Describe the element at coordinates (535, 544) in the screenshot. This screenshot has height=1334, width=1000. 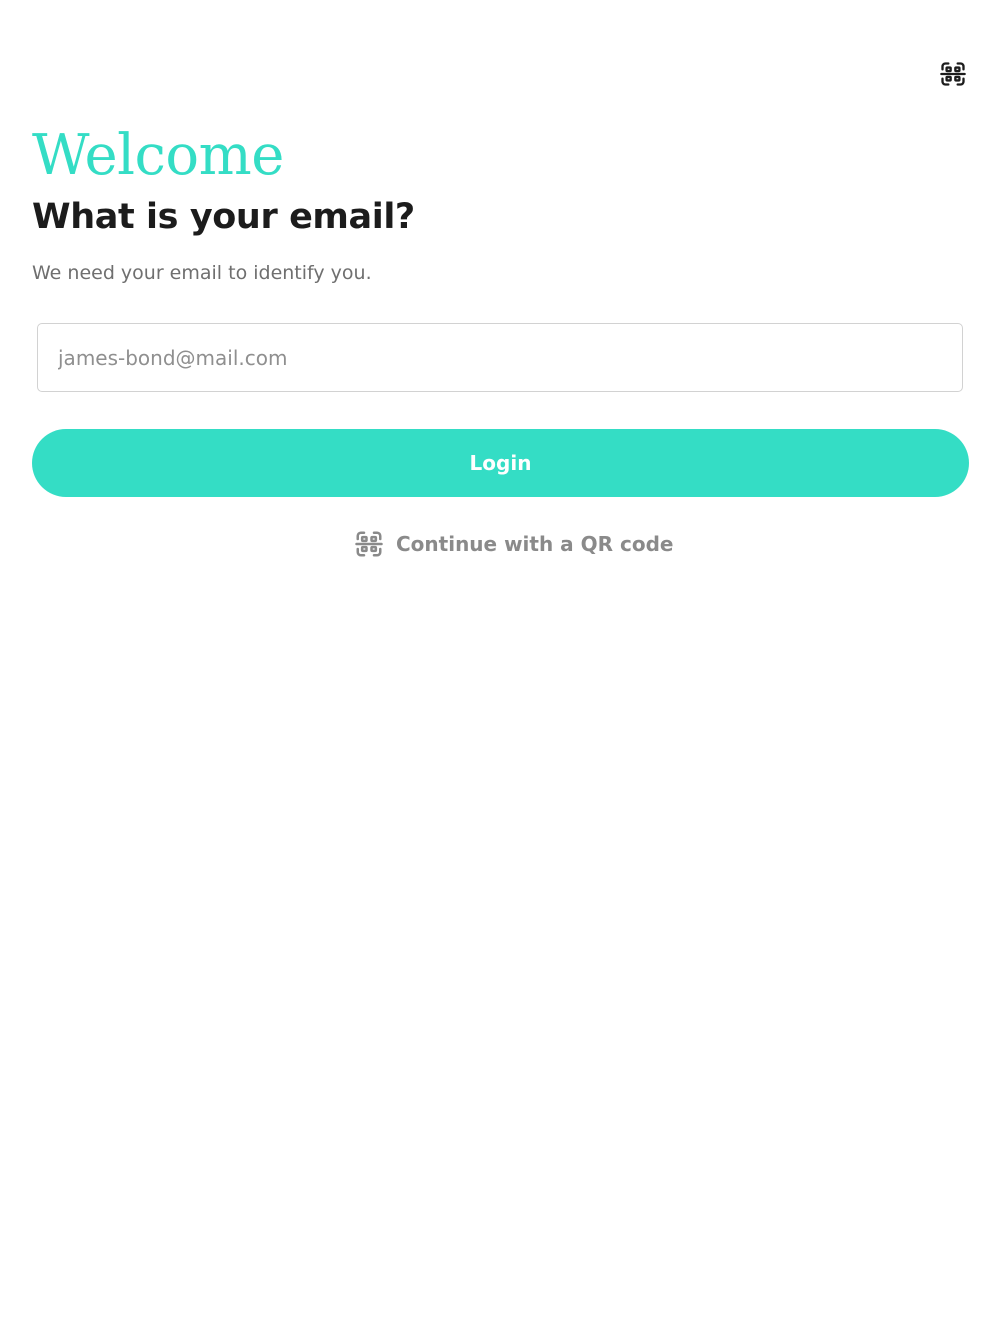
I see `continue-with-qr-label: Continue with a QR code` at that location.